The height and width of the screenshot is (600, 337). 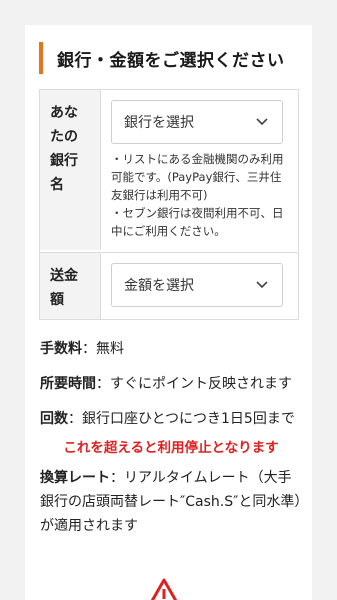 What do you see at coordinates (64, 149) in the screenshot?
I see `bank-label-text: あなたの銀行名` at bounding box center [64, 149].